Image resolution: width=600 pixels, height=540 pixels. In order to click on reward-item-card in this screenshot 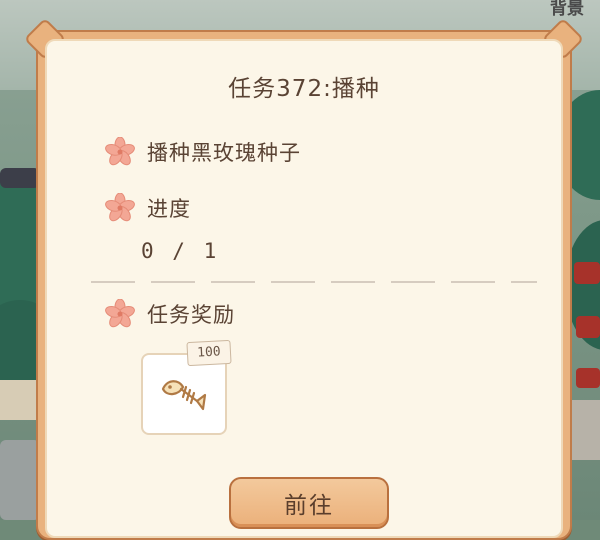, I will do `click(184, 394)`.